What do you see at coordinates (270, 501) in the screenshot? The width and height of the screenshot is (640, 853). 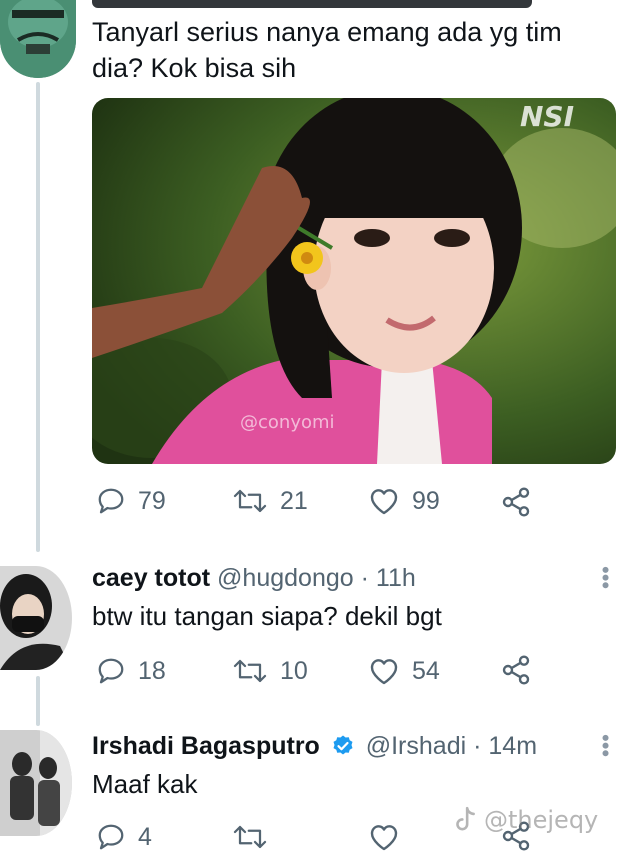 I see `retweet-button: 21` at bounding box center [270, 501].